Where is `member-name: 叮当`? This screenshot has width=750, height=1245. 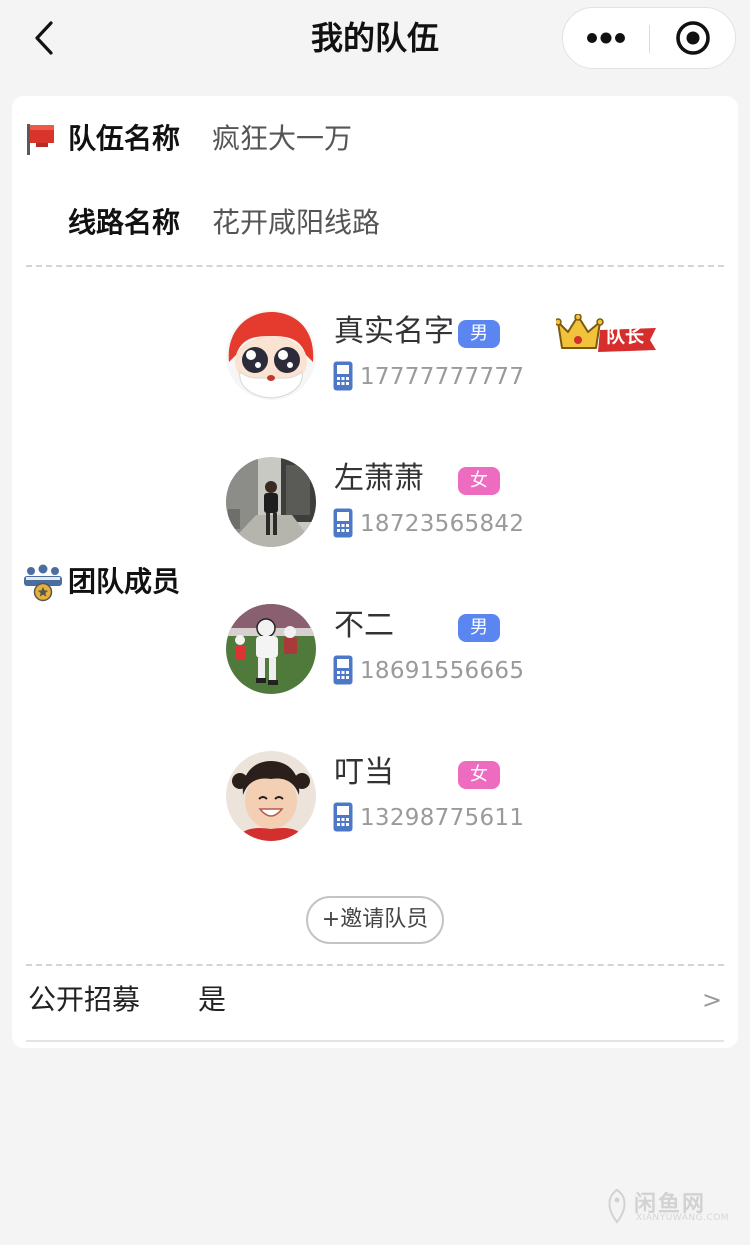
member-name: 叮当 is located at coordinates (364, 772).